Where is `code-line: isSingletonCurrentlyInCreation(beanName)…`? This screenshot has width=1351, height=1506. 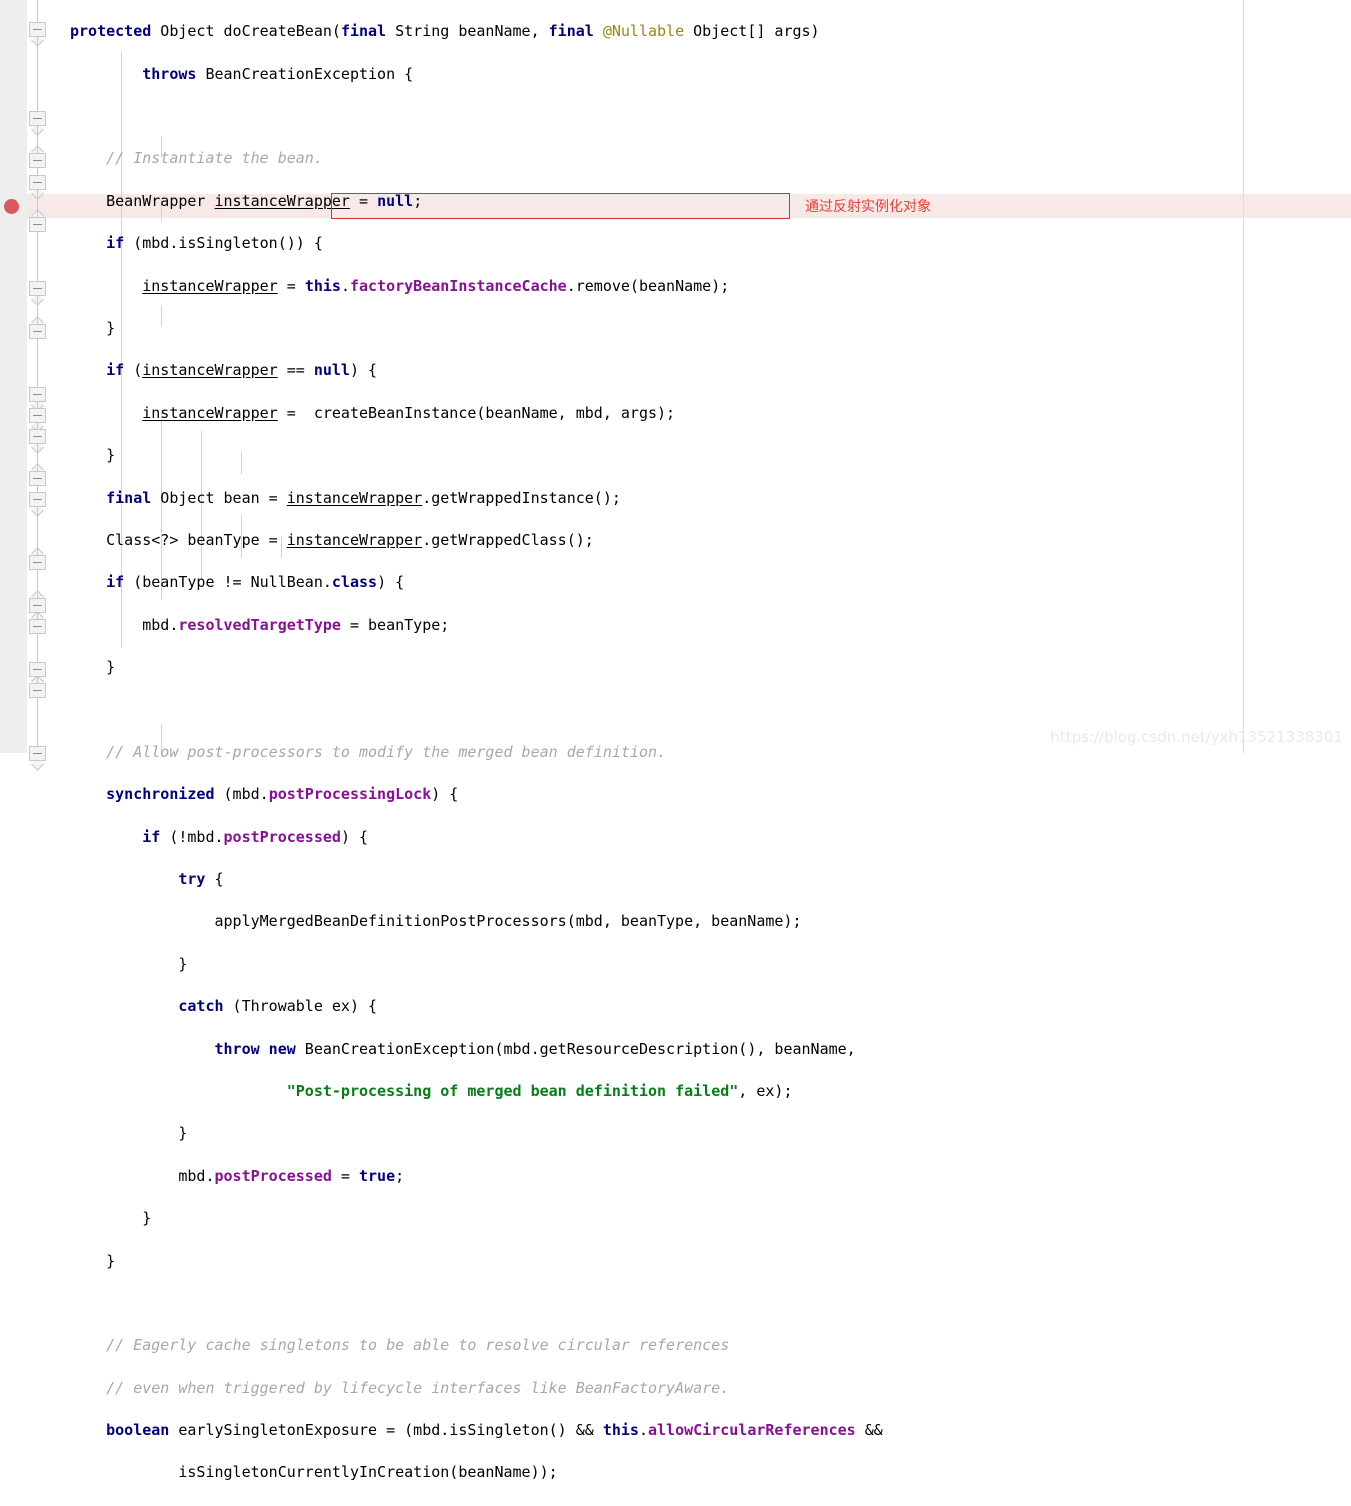 code-line: isSingletonCurrentlyInCreation(beanName)… is located at coordinates (314, 1472).